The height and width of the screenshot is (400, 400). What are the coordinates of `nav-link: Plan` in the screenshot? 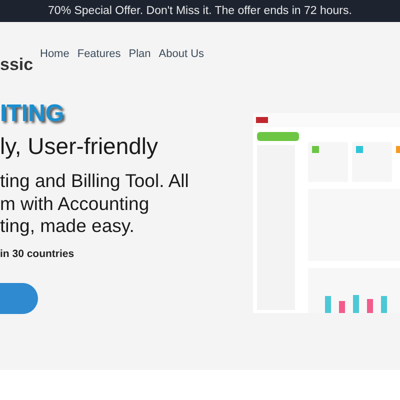 It's located at (139, 54).